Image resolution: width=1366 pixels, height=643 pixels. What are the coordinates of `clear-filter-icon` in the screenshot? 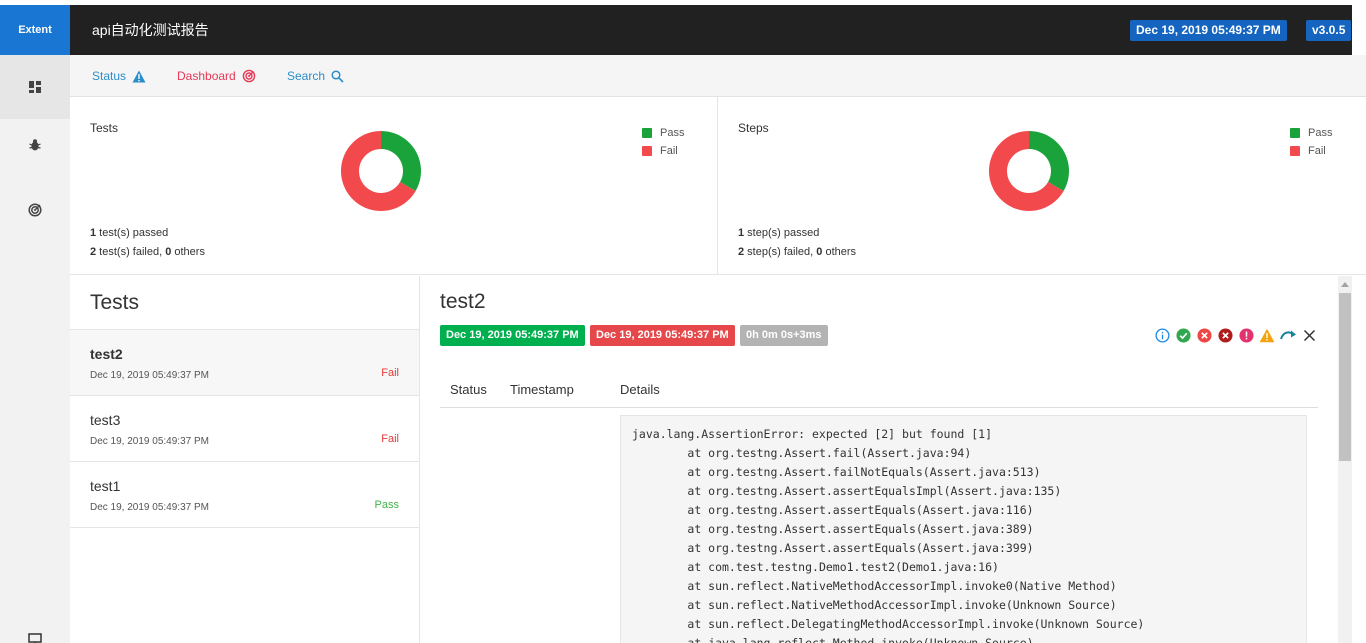 It's located at (1309, 335).